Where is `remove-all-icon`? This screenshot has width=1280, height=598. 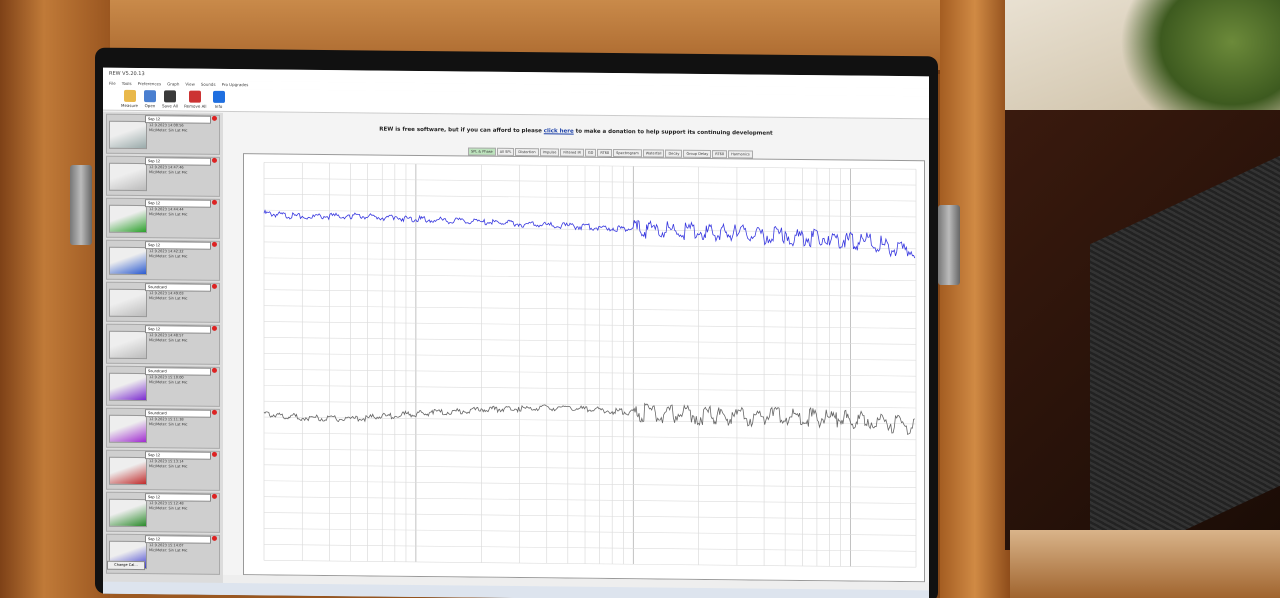
remove-all-icon is located at coordinates (195, 96).